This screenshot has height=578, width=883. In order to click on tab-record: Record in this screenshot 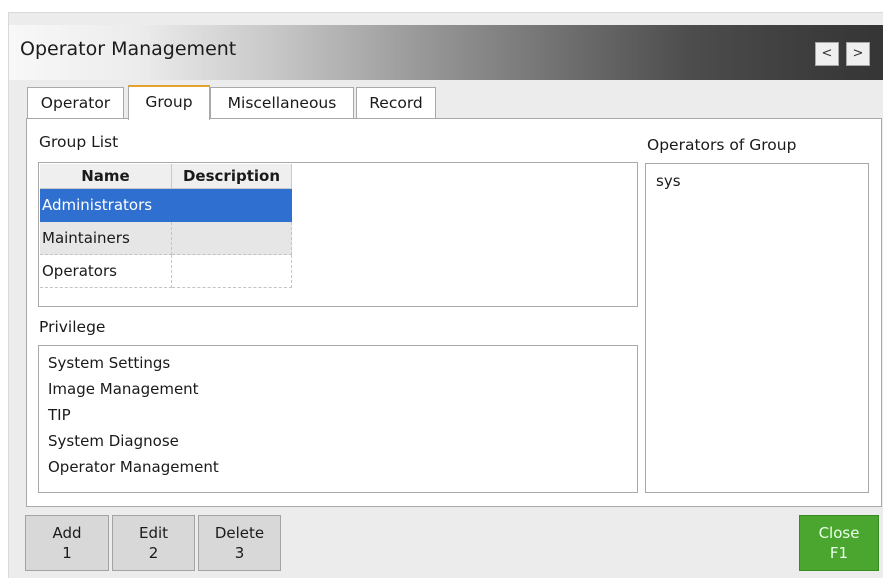, I will do `click(396, 103)`.